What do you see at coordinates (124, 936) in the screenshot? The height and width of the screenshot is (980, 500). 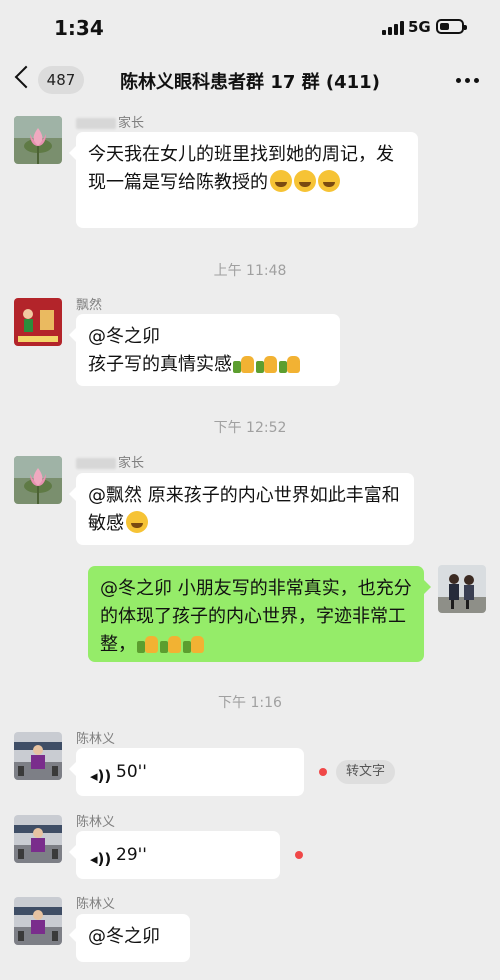 I see `message-text: @冬之卯` at bounding box center [124, 936].